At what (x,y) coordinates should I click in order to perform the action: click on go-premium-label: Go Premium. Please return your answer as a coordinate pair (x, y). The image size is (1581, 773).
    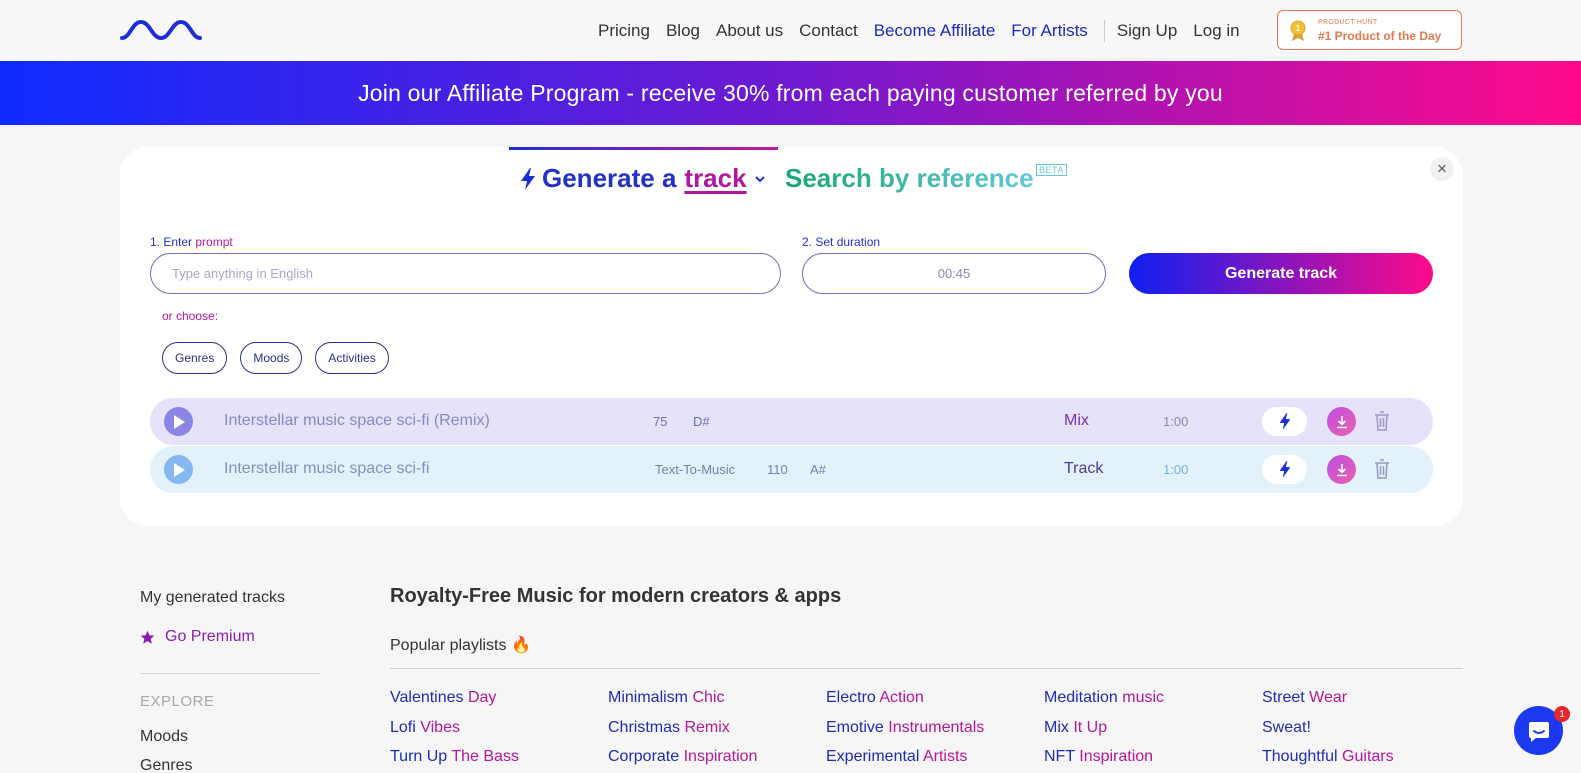
    Looking at the image, I should click on (210, 636).